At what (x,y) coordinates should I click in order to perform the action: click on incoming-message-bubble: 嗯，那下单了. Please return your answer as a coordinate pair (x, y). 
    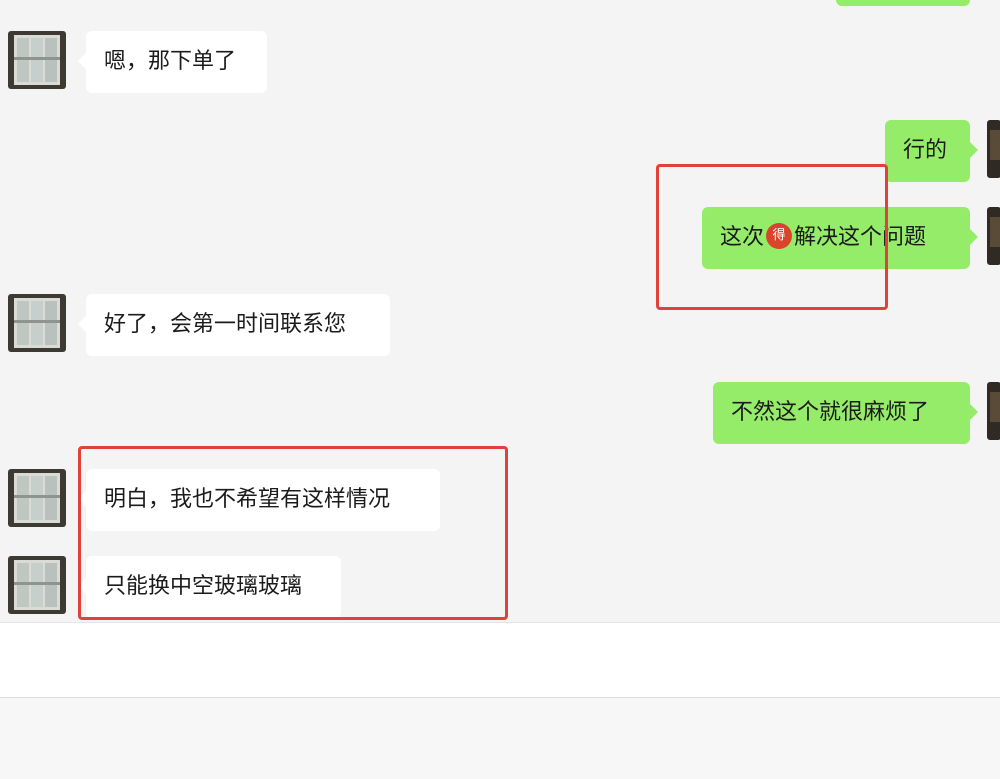
    Looking at the image, I should click on (172, 62).